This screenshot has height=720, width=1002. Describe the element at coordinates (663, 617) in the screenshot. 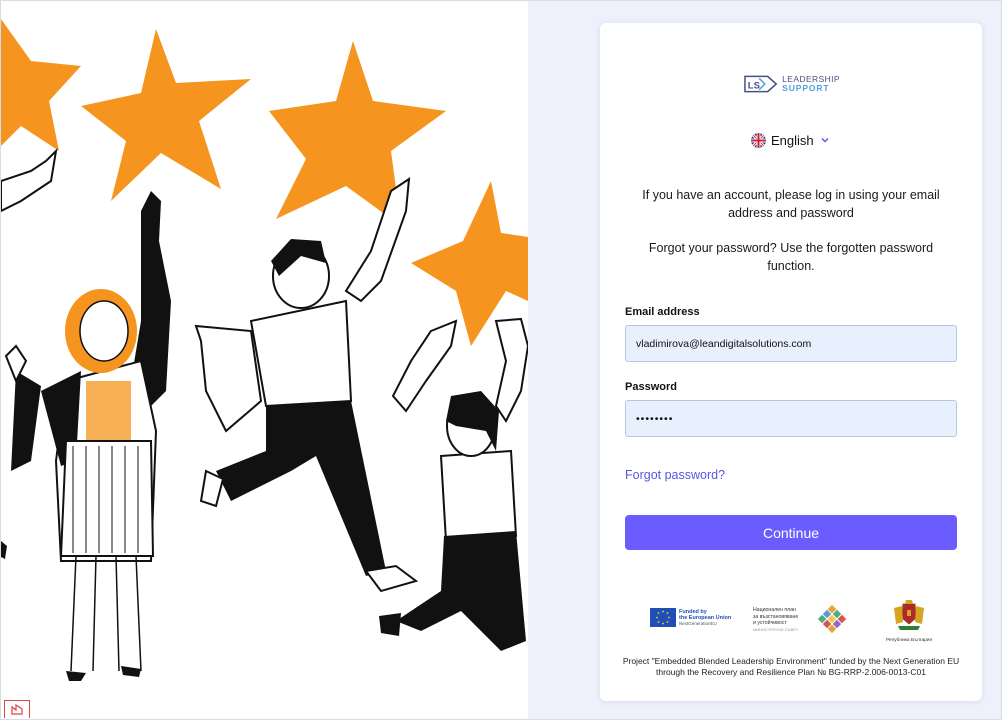

I see `eu-flag-icon` at that location.